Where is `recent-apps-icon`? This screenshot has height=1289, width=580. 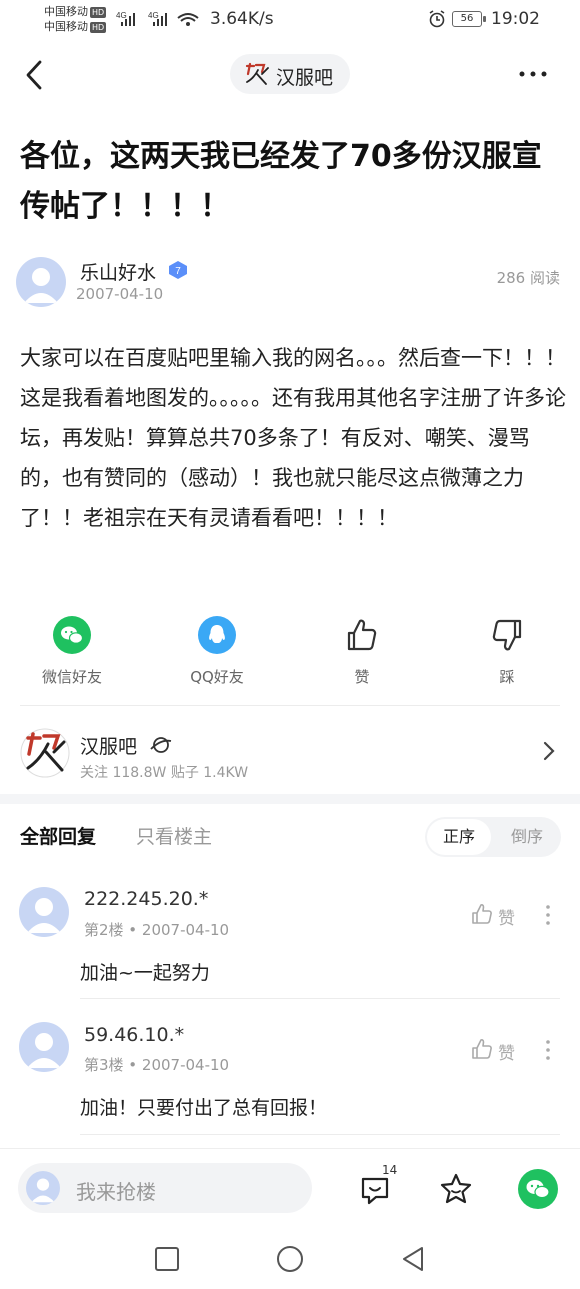
recent-apps-icon is located at coordinates (167, 1259).